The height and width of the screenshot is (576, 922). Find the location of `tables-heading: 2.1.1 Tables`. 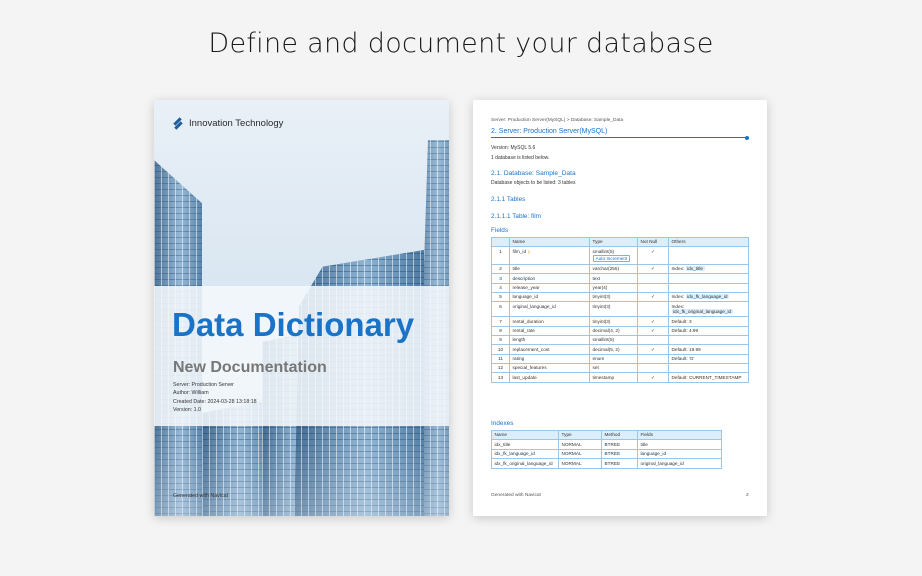

tables-heading: 2.1.1 Tables is located at coordinates (508, 199).